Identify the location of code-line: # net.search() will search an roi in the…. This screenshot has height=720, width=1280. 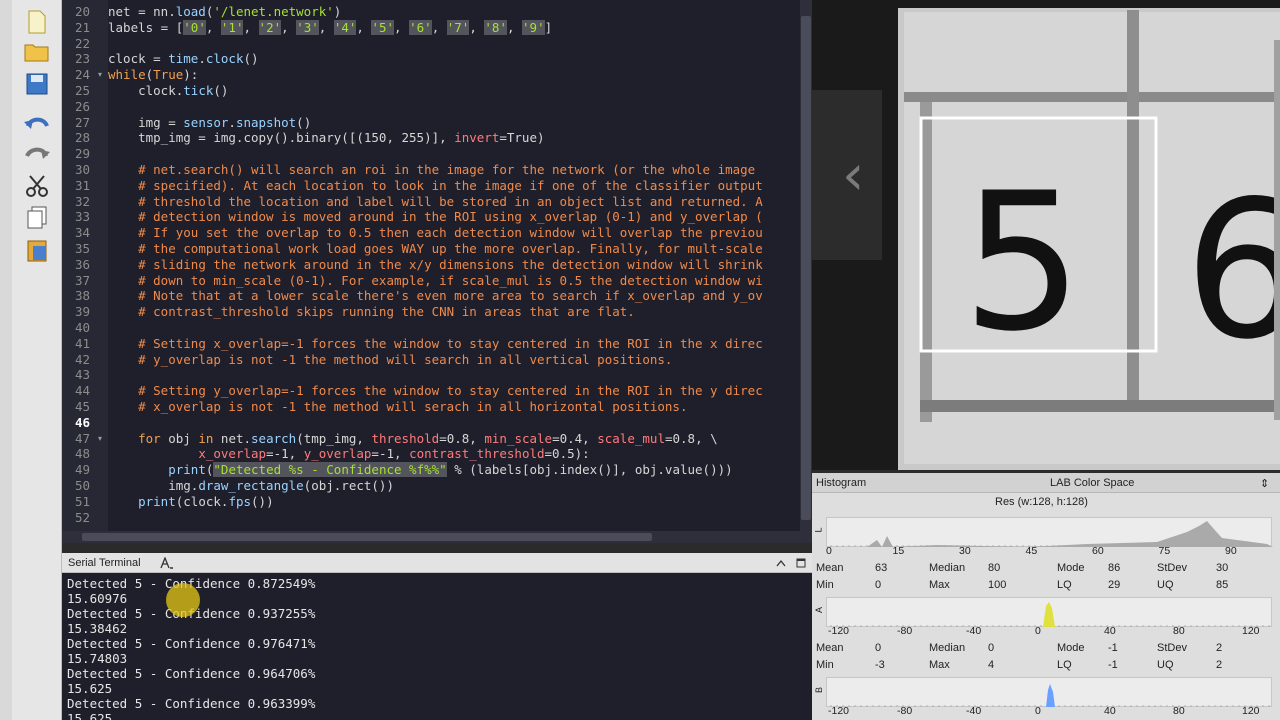
(431, 170).